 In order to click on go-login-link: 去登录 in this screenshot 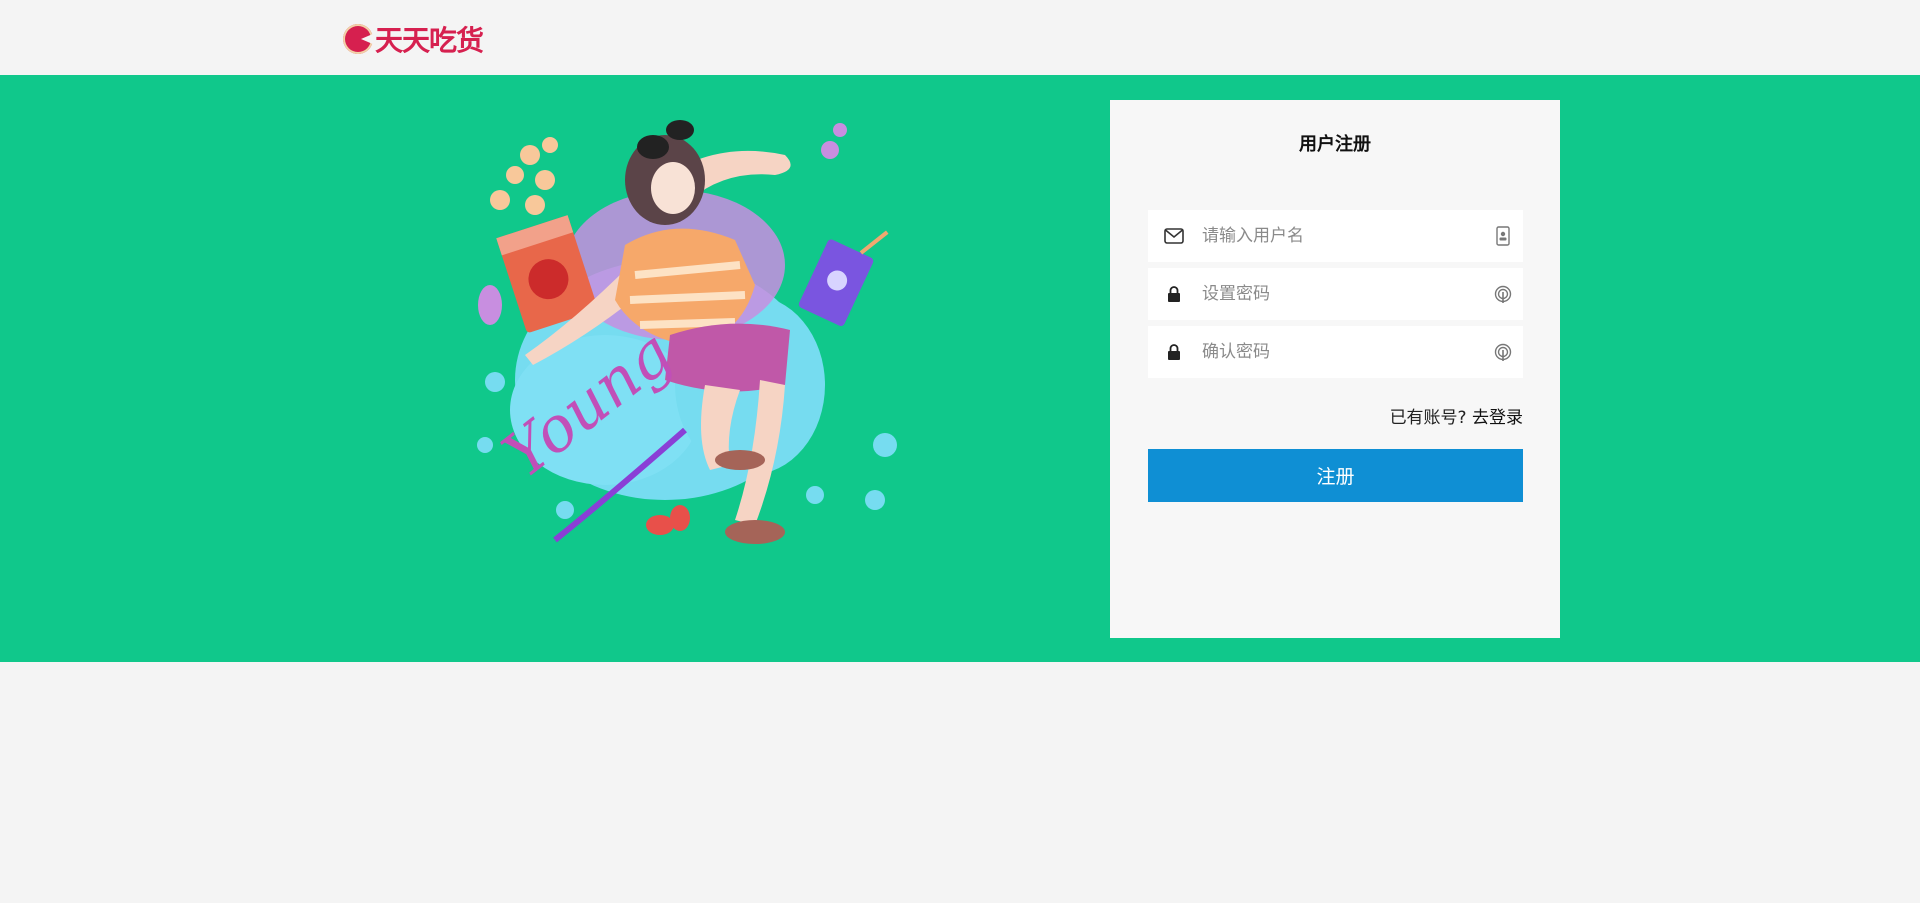, I will do `click(1497, 418)`.